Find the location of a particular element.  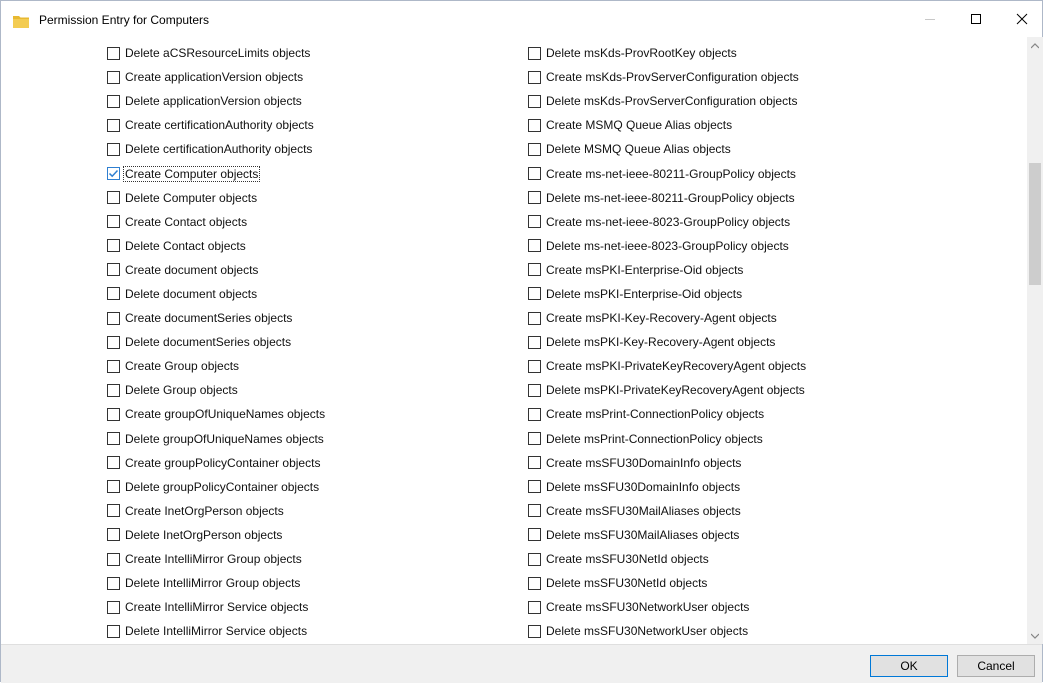

permission-label: Create Group objects is located at coordinates (182, 366).